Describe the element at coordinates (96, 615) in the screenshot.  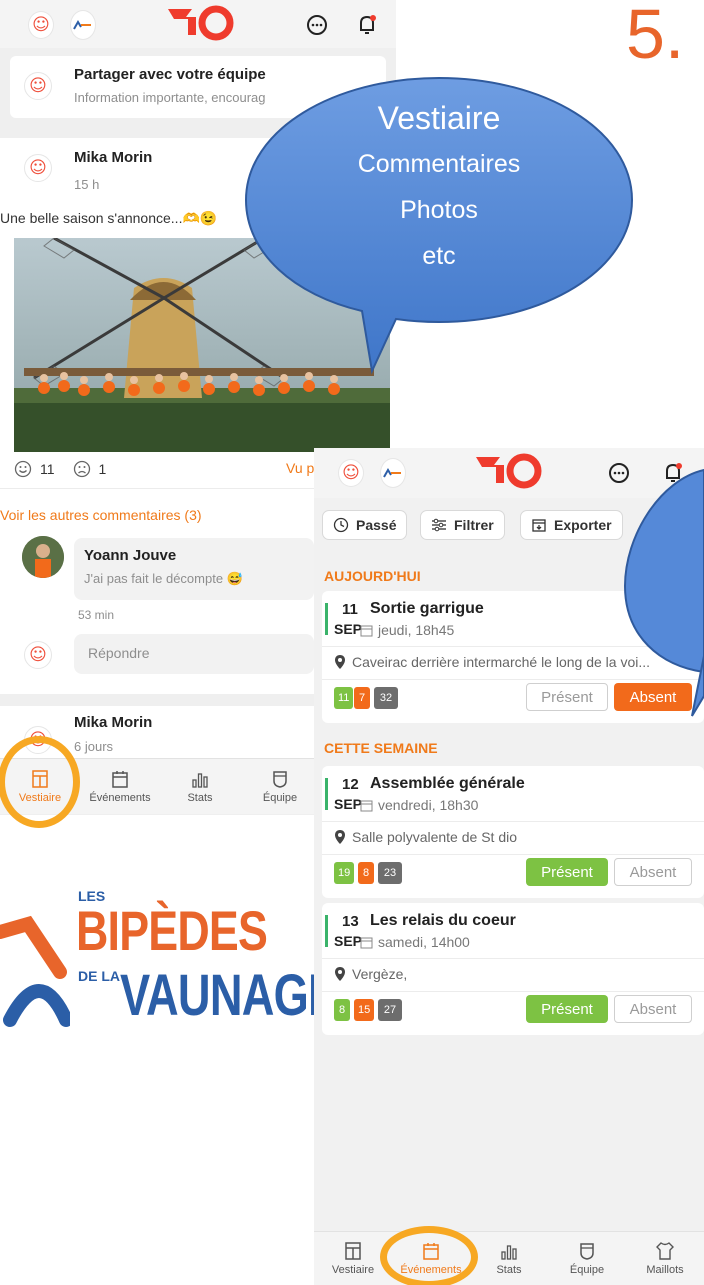
I see `comment-time: 53 min` at that location.